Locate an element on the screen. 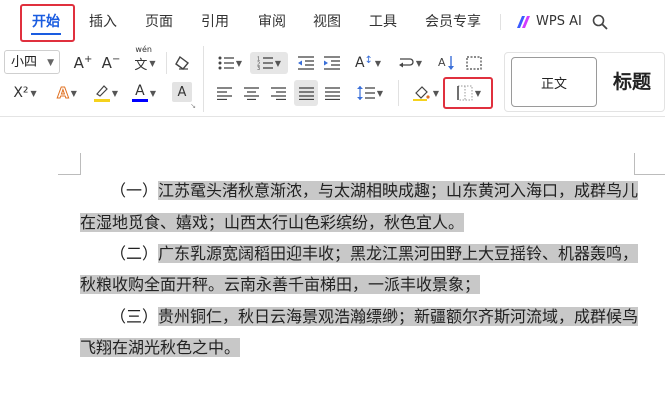  font-dialog-launcher-icon: ↘ is located at coordinates (193, 106).